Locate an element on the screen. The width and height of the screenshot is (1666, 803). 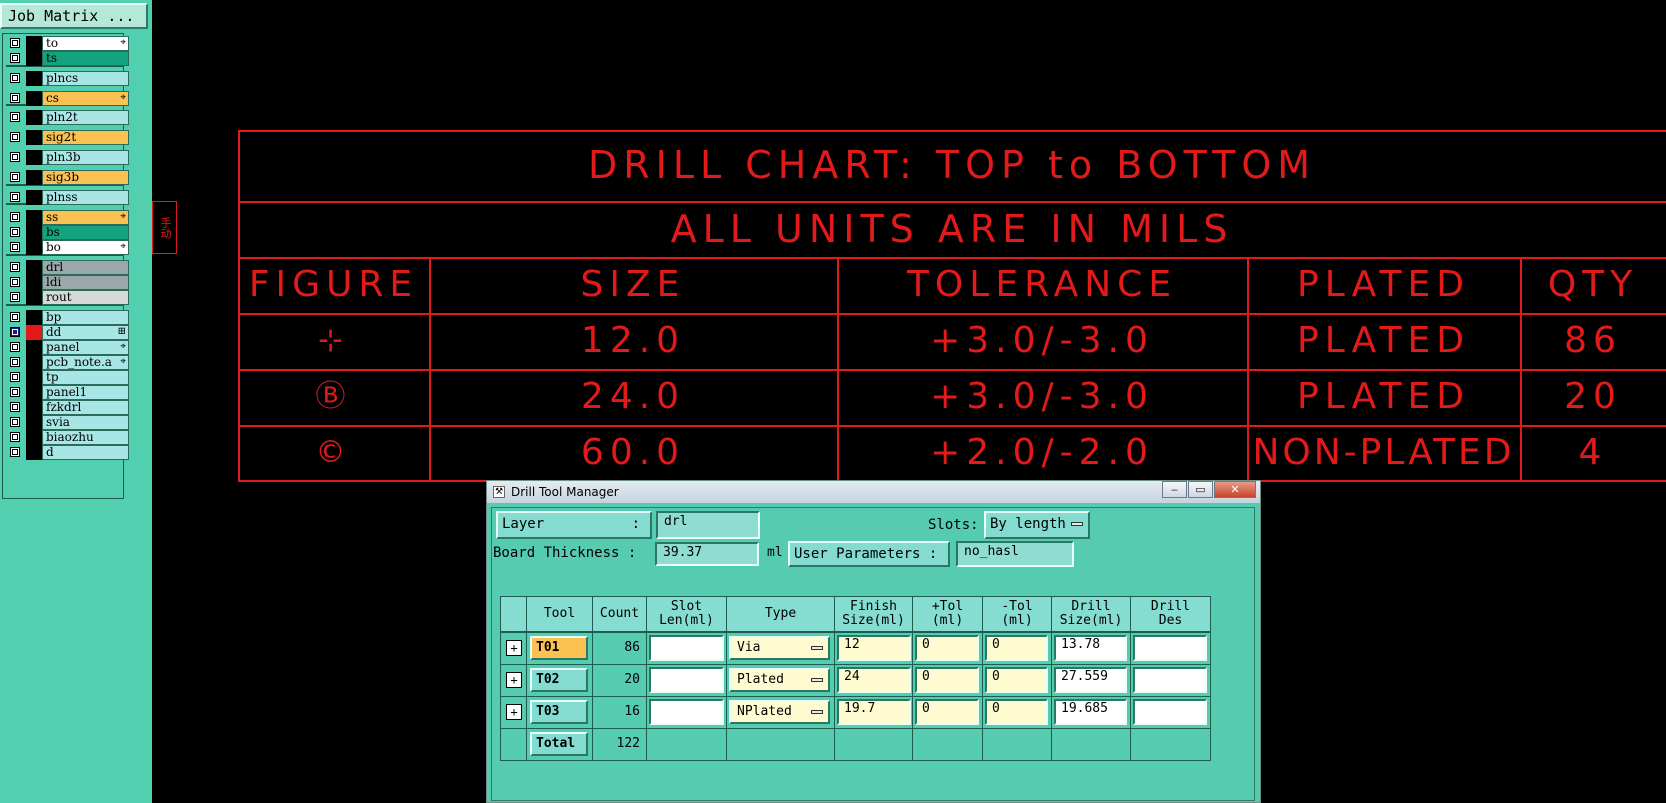
side-tab: 手动 is located at coordinates (164, 227).